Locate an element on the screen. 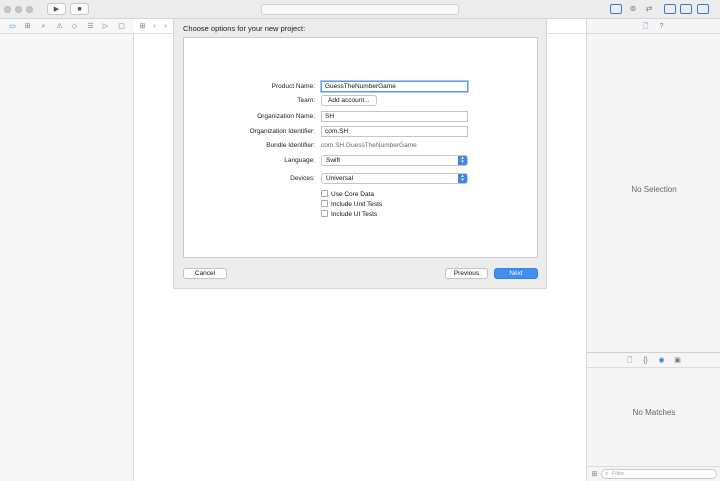 Image resolution: width=720 pixels, height=481 pixels. navigator-toggle-icon is located at coordinates (670, 9).